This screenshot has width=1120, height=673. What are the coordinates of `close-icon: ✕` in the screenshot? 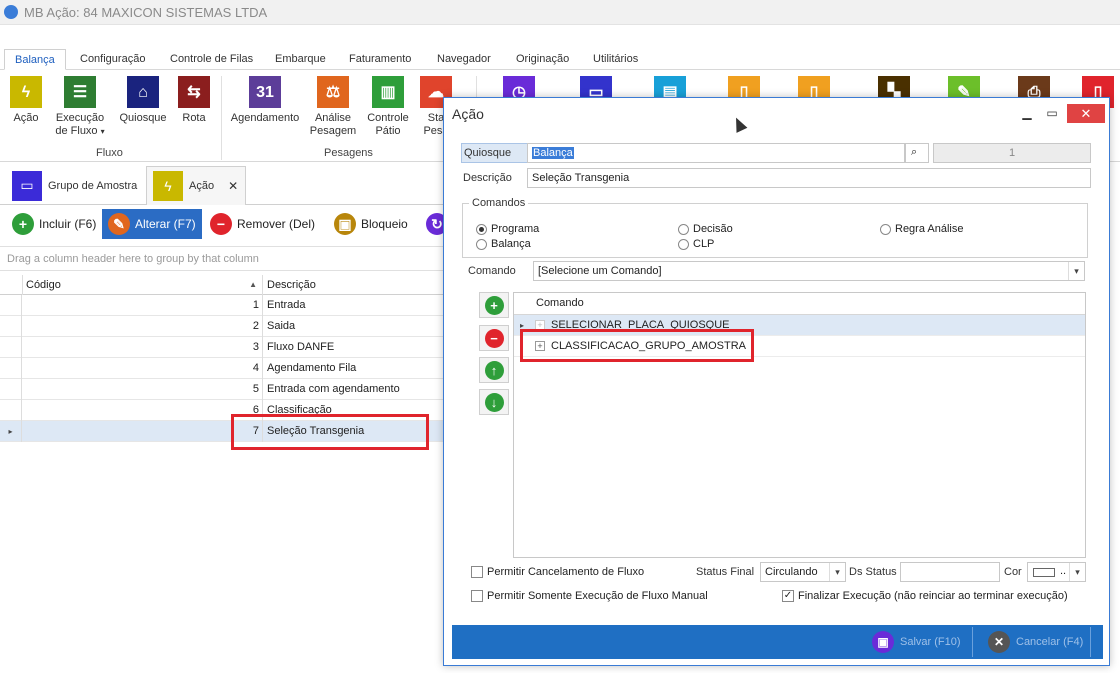 It's located at (1086, 113).